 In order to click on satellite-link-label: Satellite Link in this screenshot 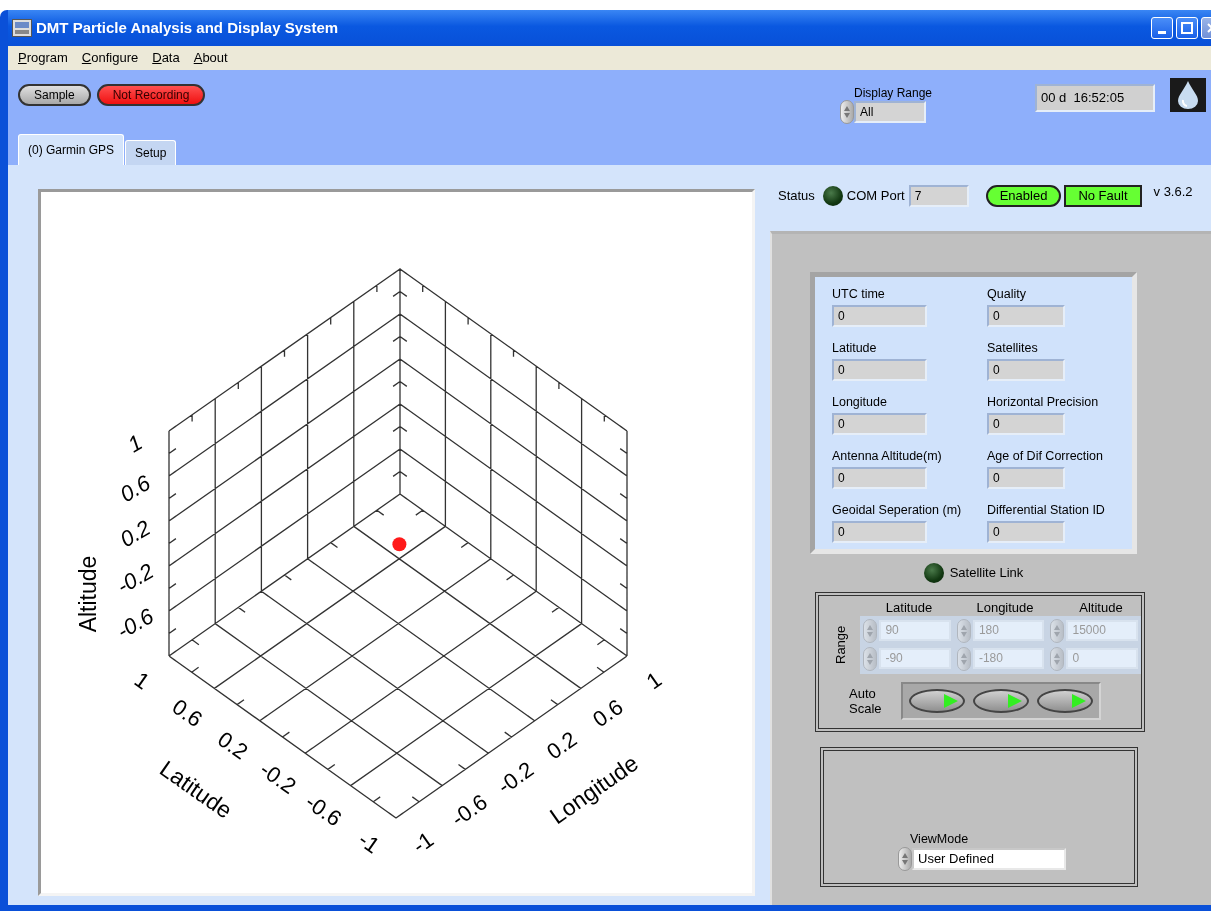, I will do `click(986, 573)`.